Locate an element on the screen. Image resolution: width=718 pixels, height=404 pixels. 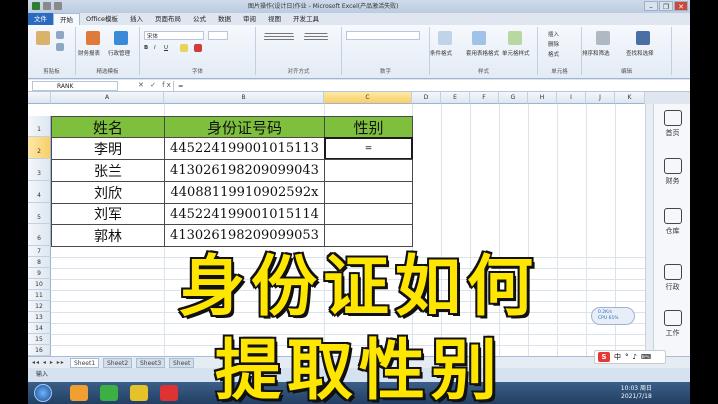
column-header-d: D is located at coordinates (426, 98).